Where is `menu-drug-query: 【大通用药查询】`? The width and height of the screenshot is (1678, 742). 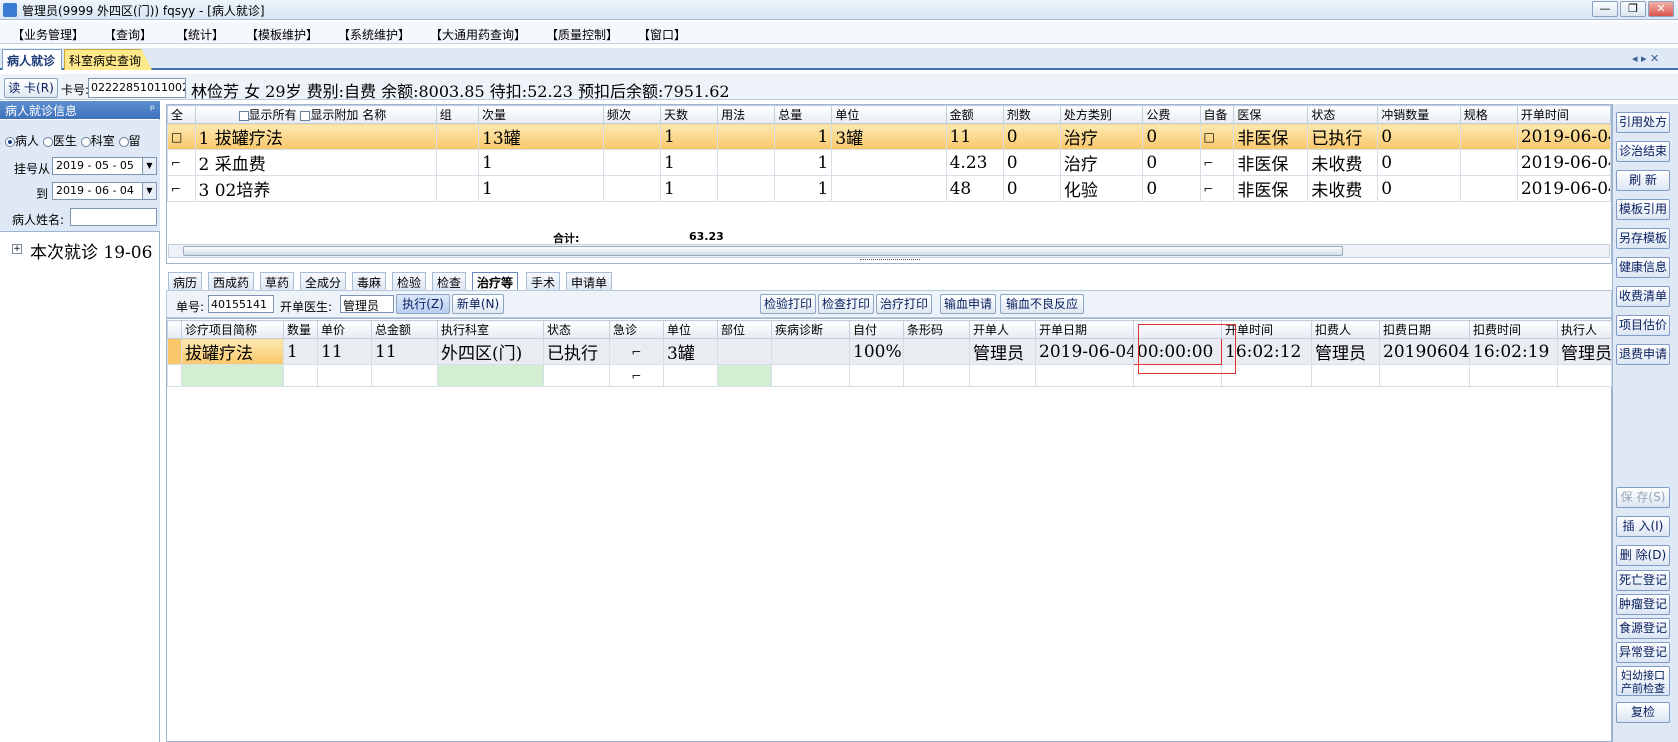
menu-drug-query: 【大通用药查询】 is located at coordinates (478, 34).